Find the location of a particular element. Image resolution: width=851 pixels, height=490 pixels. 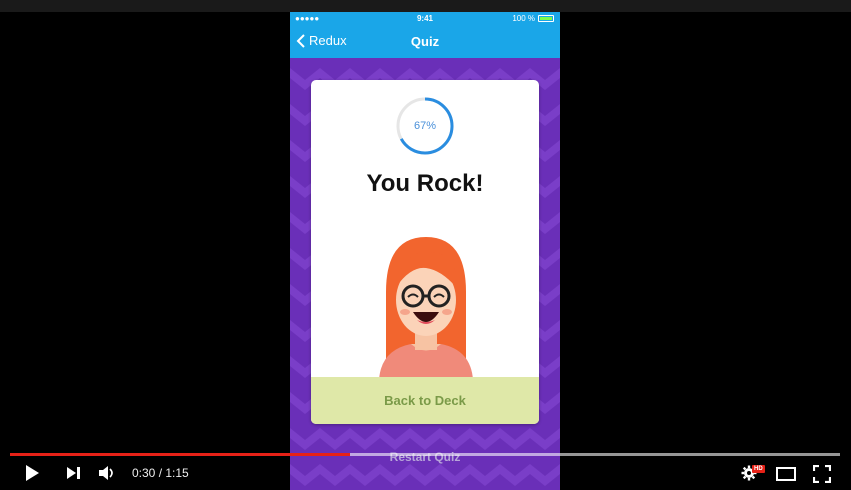

battery-percent: 100 % is located at coordinates (523, 18).